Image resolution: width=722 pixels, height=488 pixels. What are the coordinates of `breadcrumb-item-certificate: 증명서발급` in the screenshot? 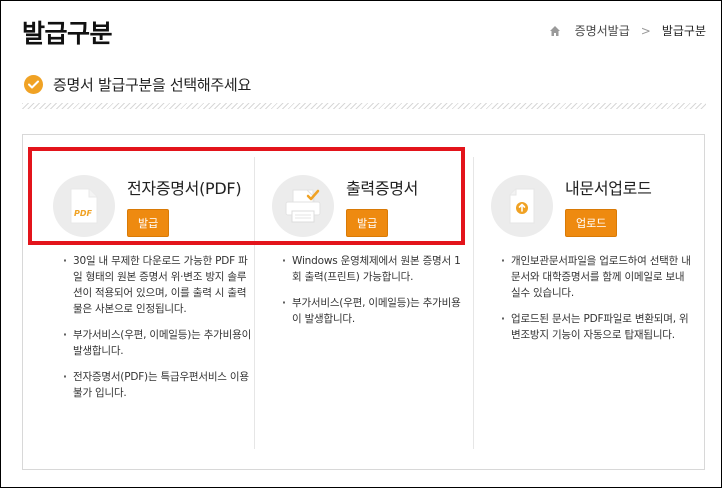 It's located at (602, 30).